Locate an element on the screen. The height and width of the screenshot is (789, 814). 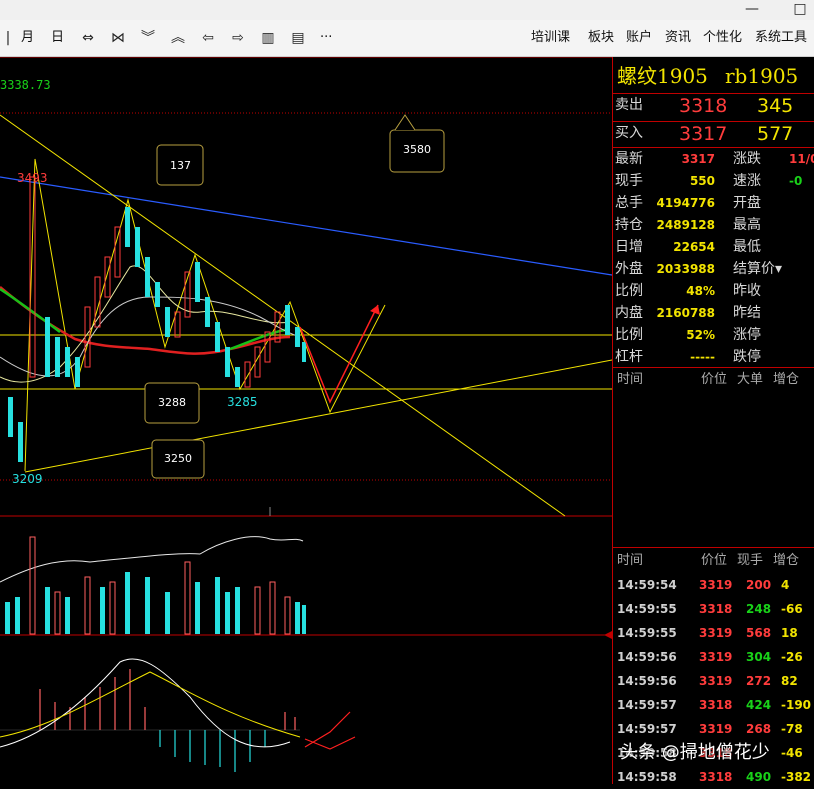
menu-account: 账户 is located at coordinates (639, 38).